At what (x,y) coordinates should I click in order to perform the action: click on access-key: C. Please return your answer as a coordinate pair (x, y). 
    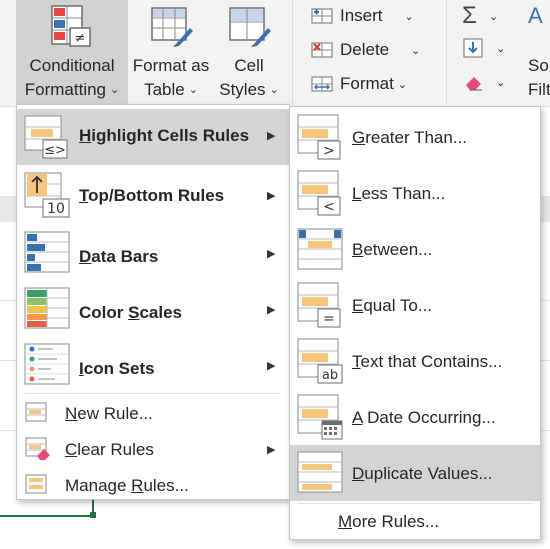
    Looking at the image, I should click on (71, 449).